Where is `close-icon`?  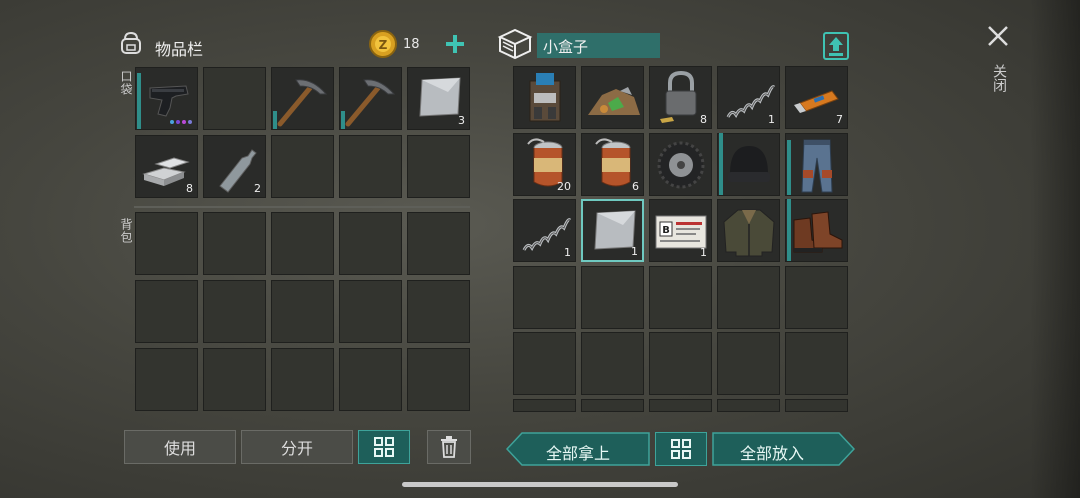
close-icon is located at coordinates (998, 36).